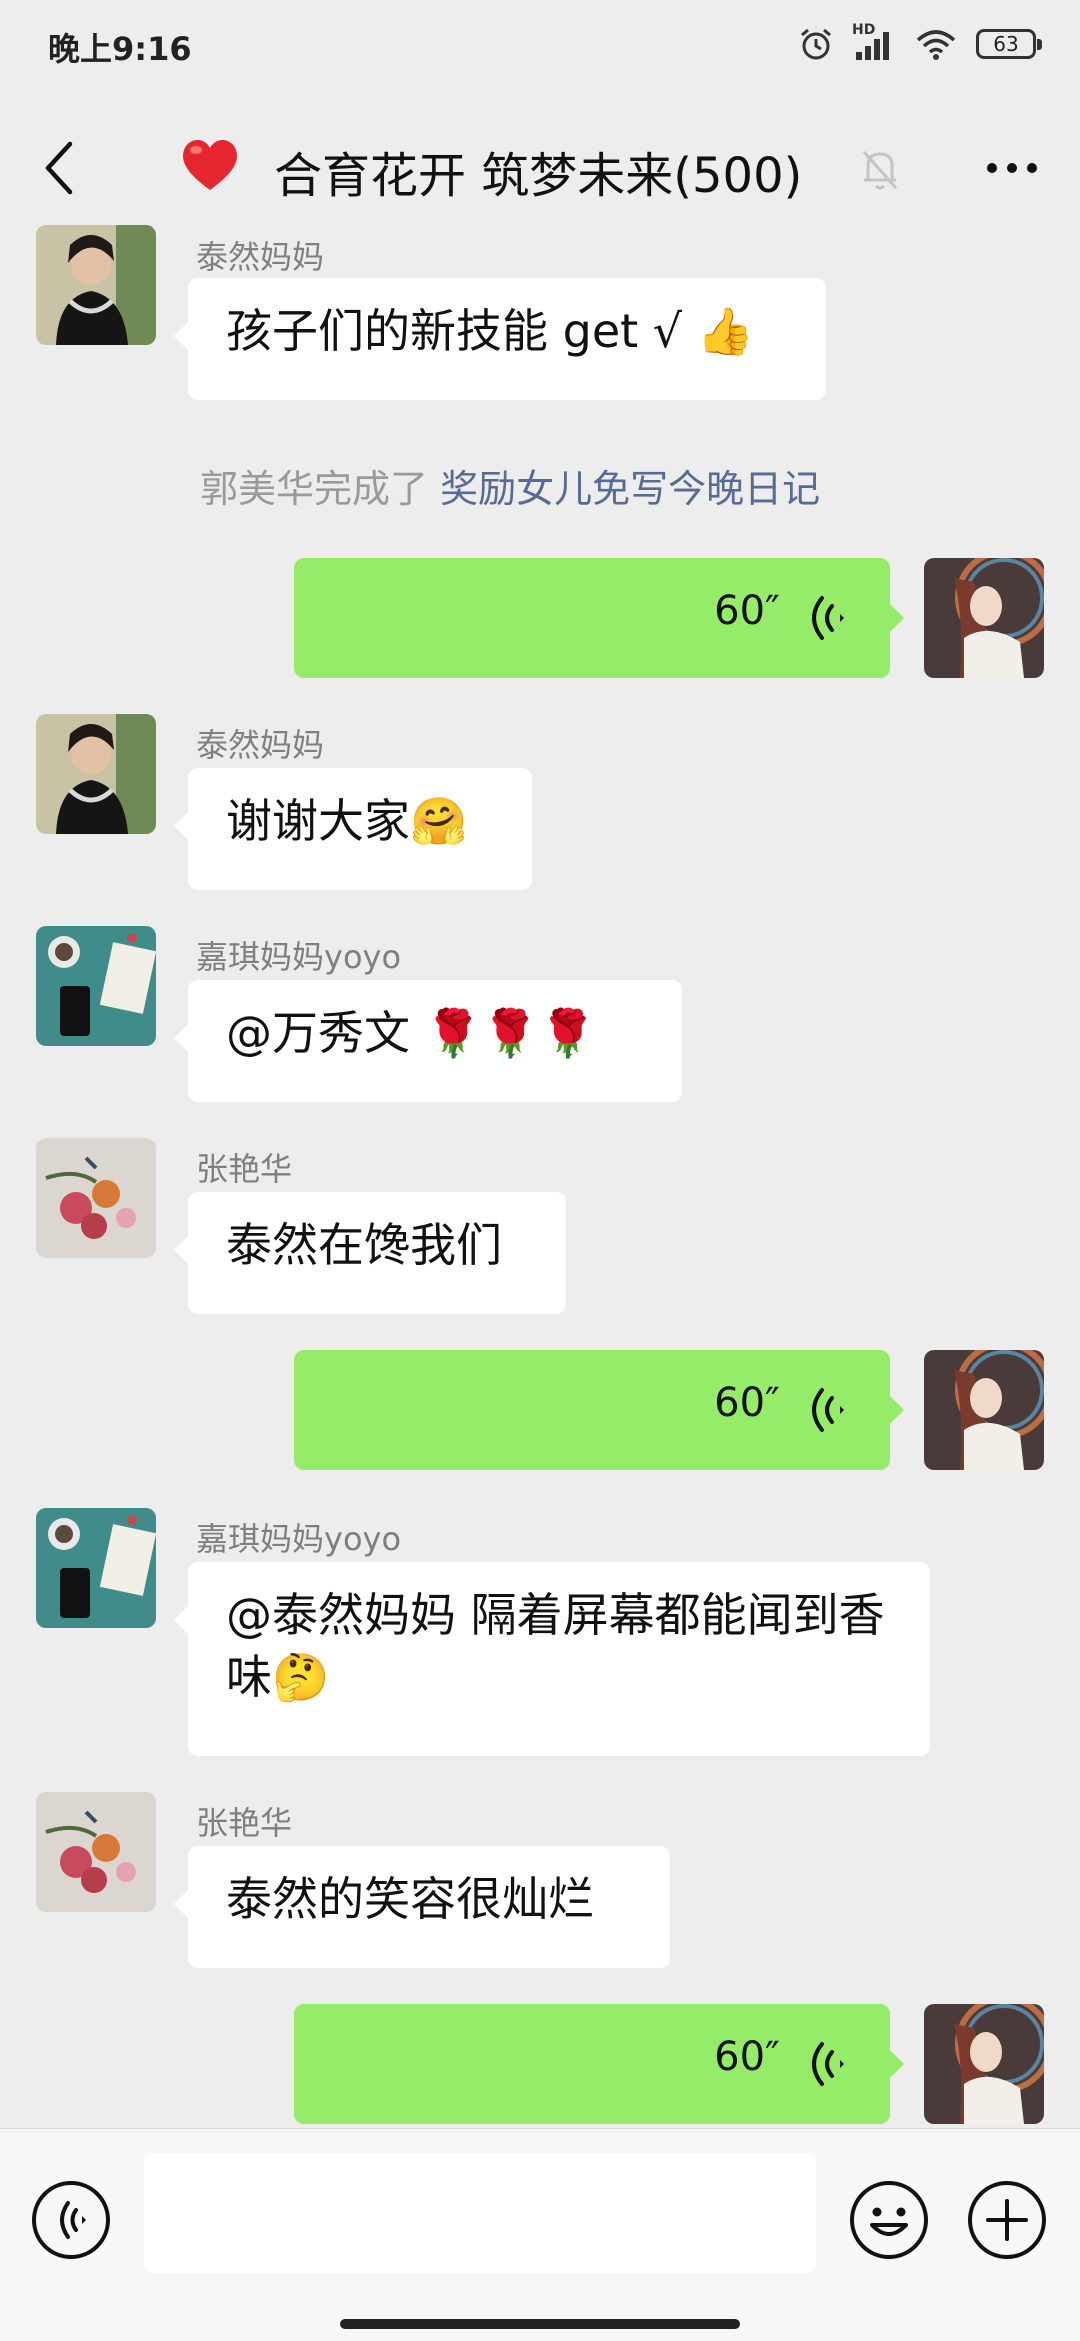  What do you see at coordinates (120, 49) in the screenshot?
I see `status-time: 晚上9:16` at bounding box center [120, 49].